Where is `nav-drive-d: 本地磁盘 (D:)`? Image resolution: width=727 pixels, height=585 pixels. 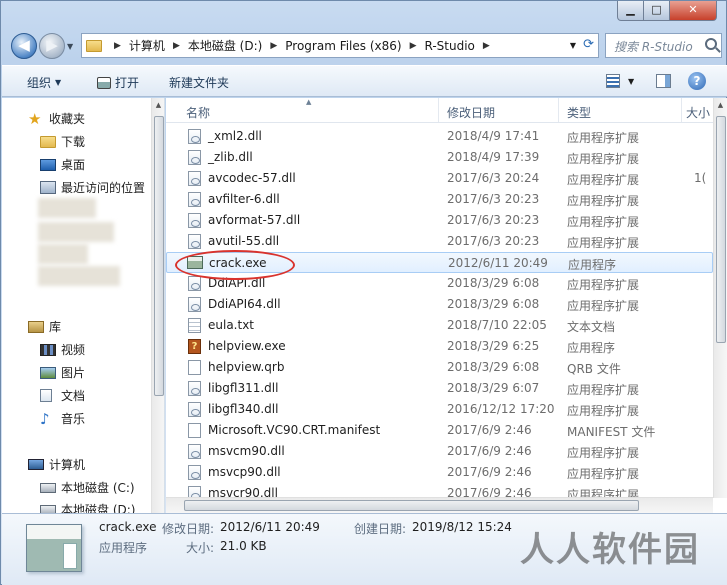 nav-drive-d: 本地磁盘 (D:) is located at coordinates (87, 507).